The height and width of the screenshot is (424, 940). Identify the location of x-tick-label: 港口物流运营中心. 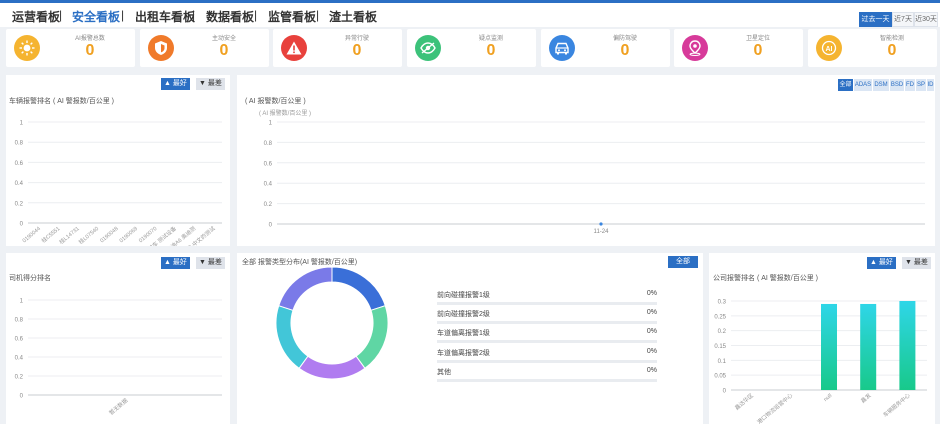
(774, 407).